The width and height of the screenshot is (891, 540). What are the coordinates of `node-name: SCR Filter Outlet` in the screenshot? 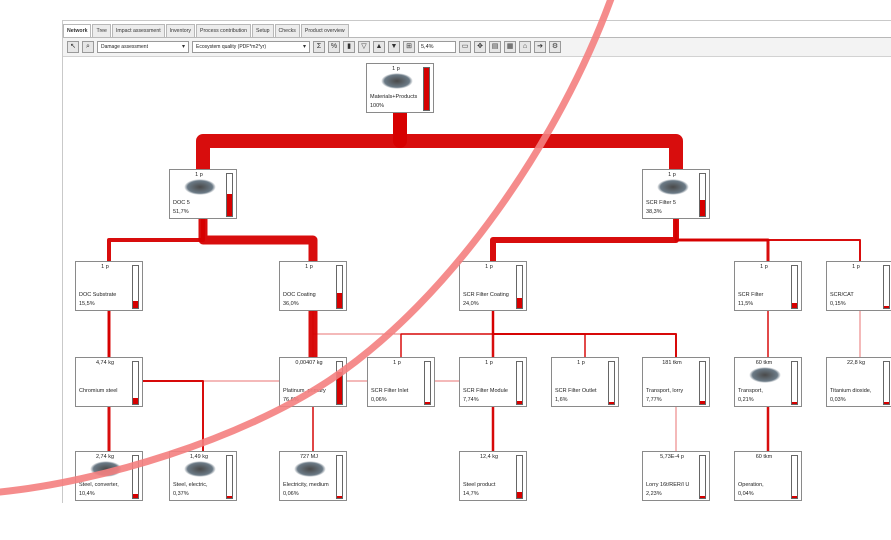 It's located at (576, 391).